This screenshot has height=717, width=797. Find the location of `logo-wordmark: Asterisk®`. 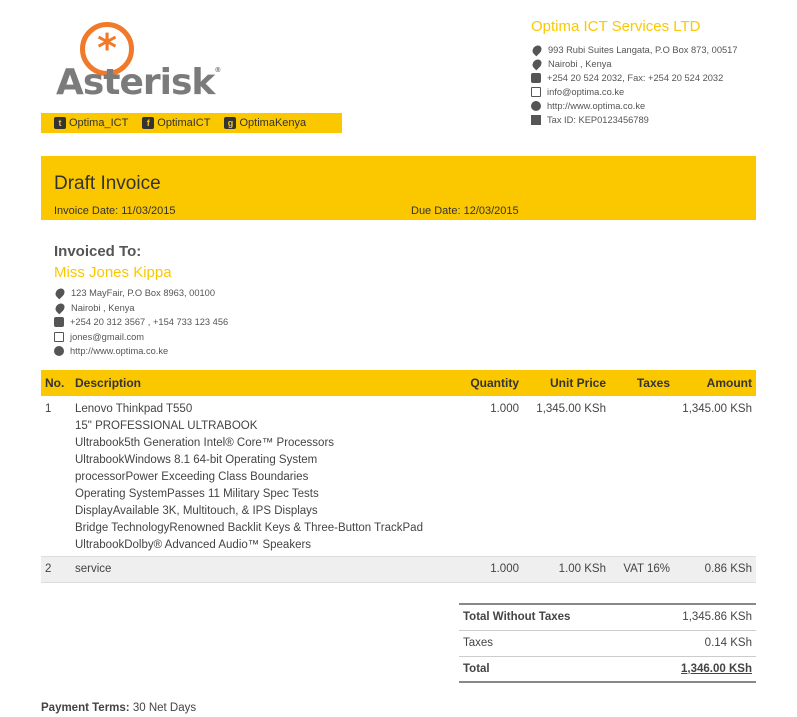

logo-wordmark: Asterisk® is located at coordinates (138, 82).